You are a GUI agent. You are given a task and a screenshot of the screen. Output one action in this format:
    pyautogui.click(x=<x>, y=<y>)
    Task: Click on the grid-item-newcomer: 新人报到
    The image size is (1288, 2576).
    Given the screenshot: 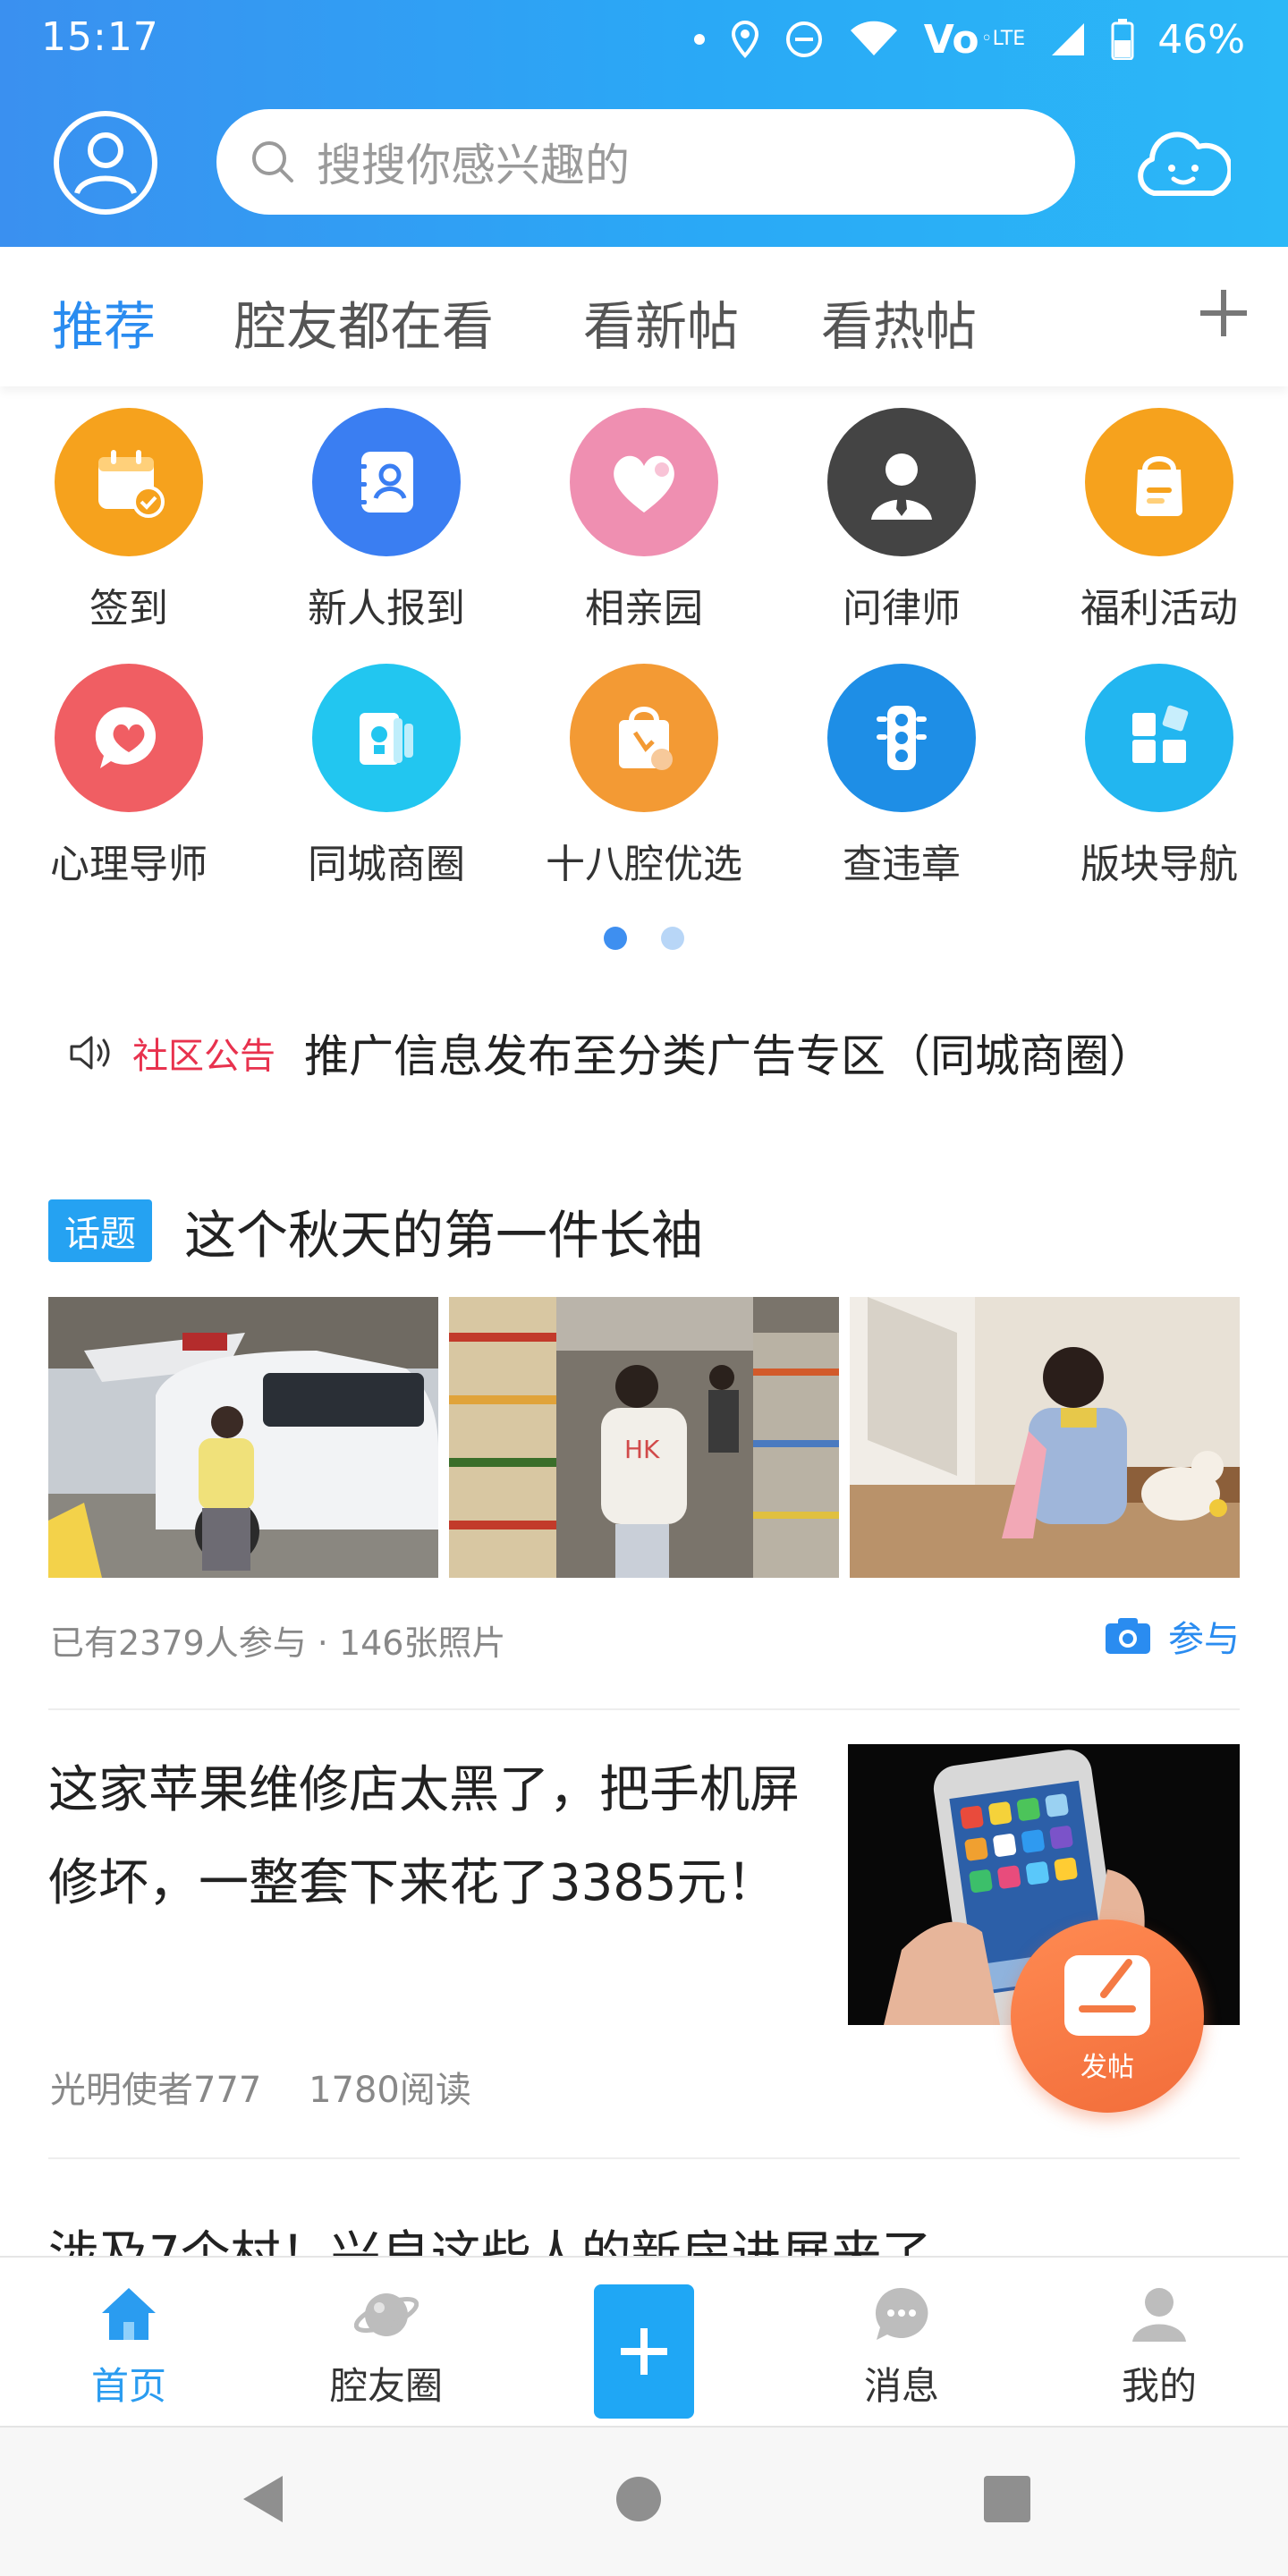 What is the action you would take?
    pyautogui.click(x=386, y=520)
    